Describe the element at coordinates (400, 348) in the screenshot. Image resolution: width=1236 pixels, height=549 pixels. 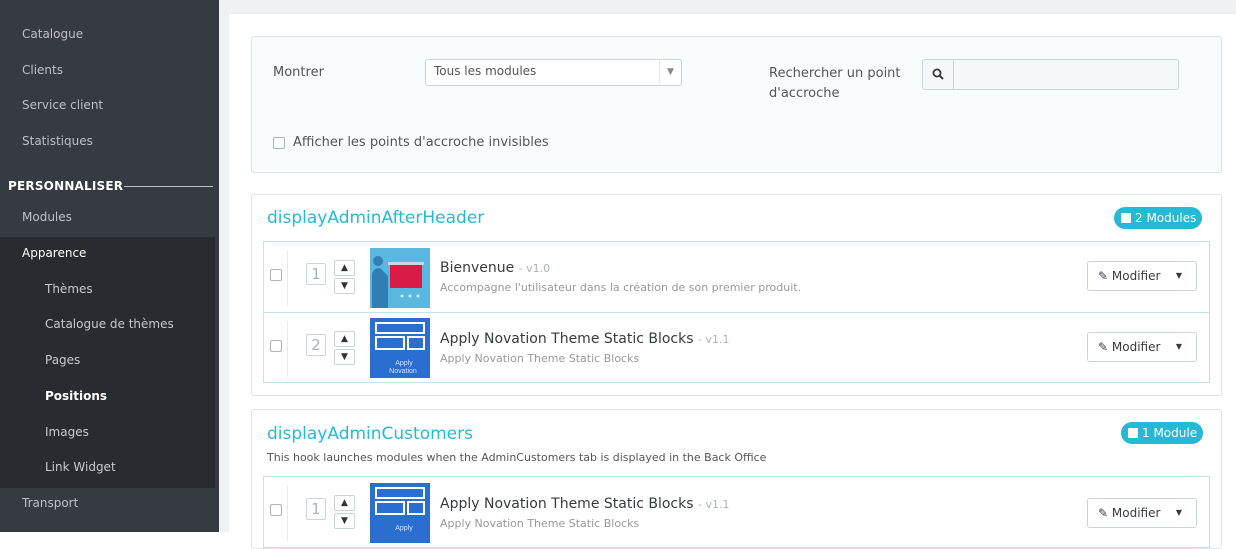
I see `novation-logo: Apply Novation` at that location.